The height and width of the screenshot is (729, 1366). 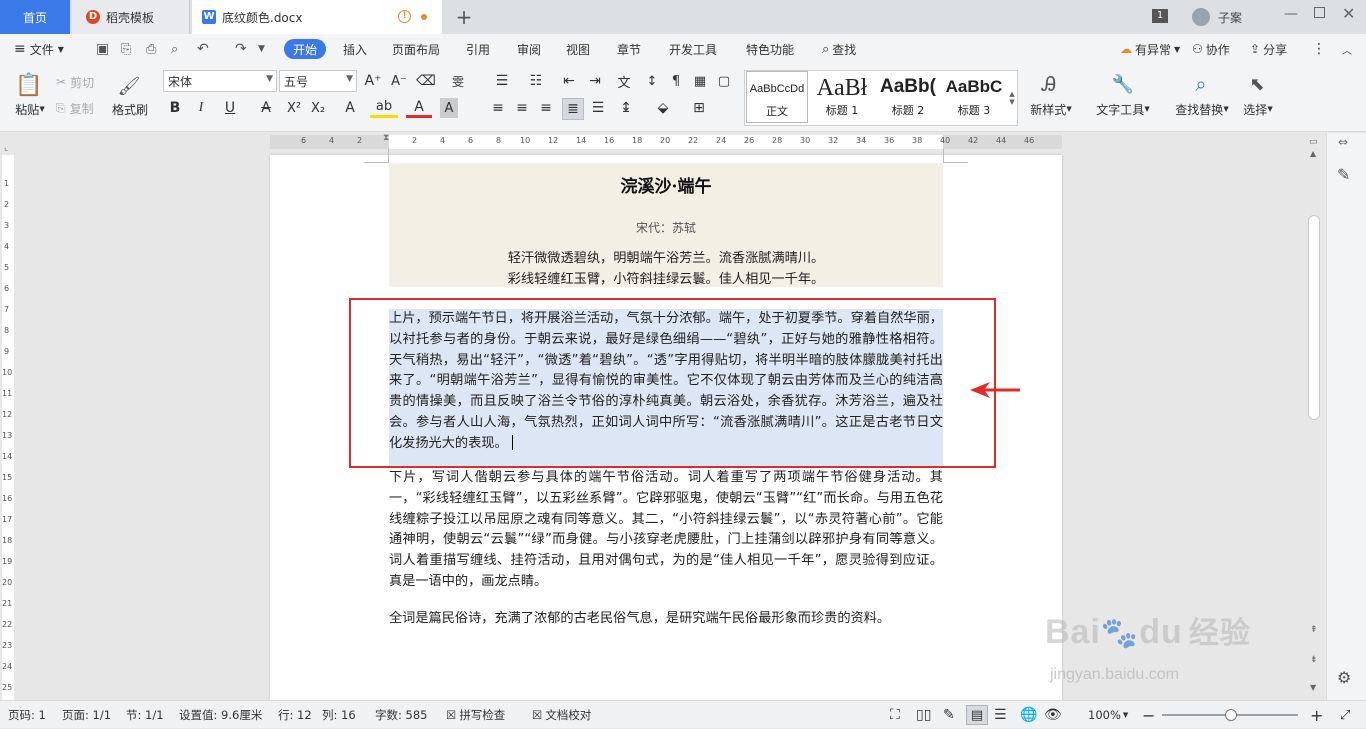 What do you see at coordinates (595, 81) in the screenshot?
I see `increase-indent-icon: ⇥` at bounding box center [595, 81].